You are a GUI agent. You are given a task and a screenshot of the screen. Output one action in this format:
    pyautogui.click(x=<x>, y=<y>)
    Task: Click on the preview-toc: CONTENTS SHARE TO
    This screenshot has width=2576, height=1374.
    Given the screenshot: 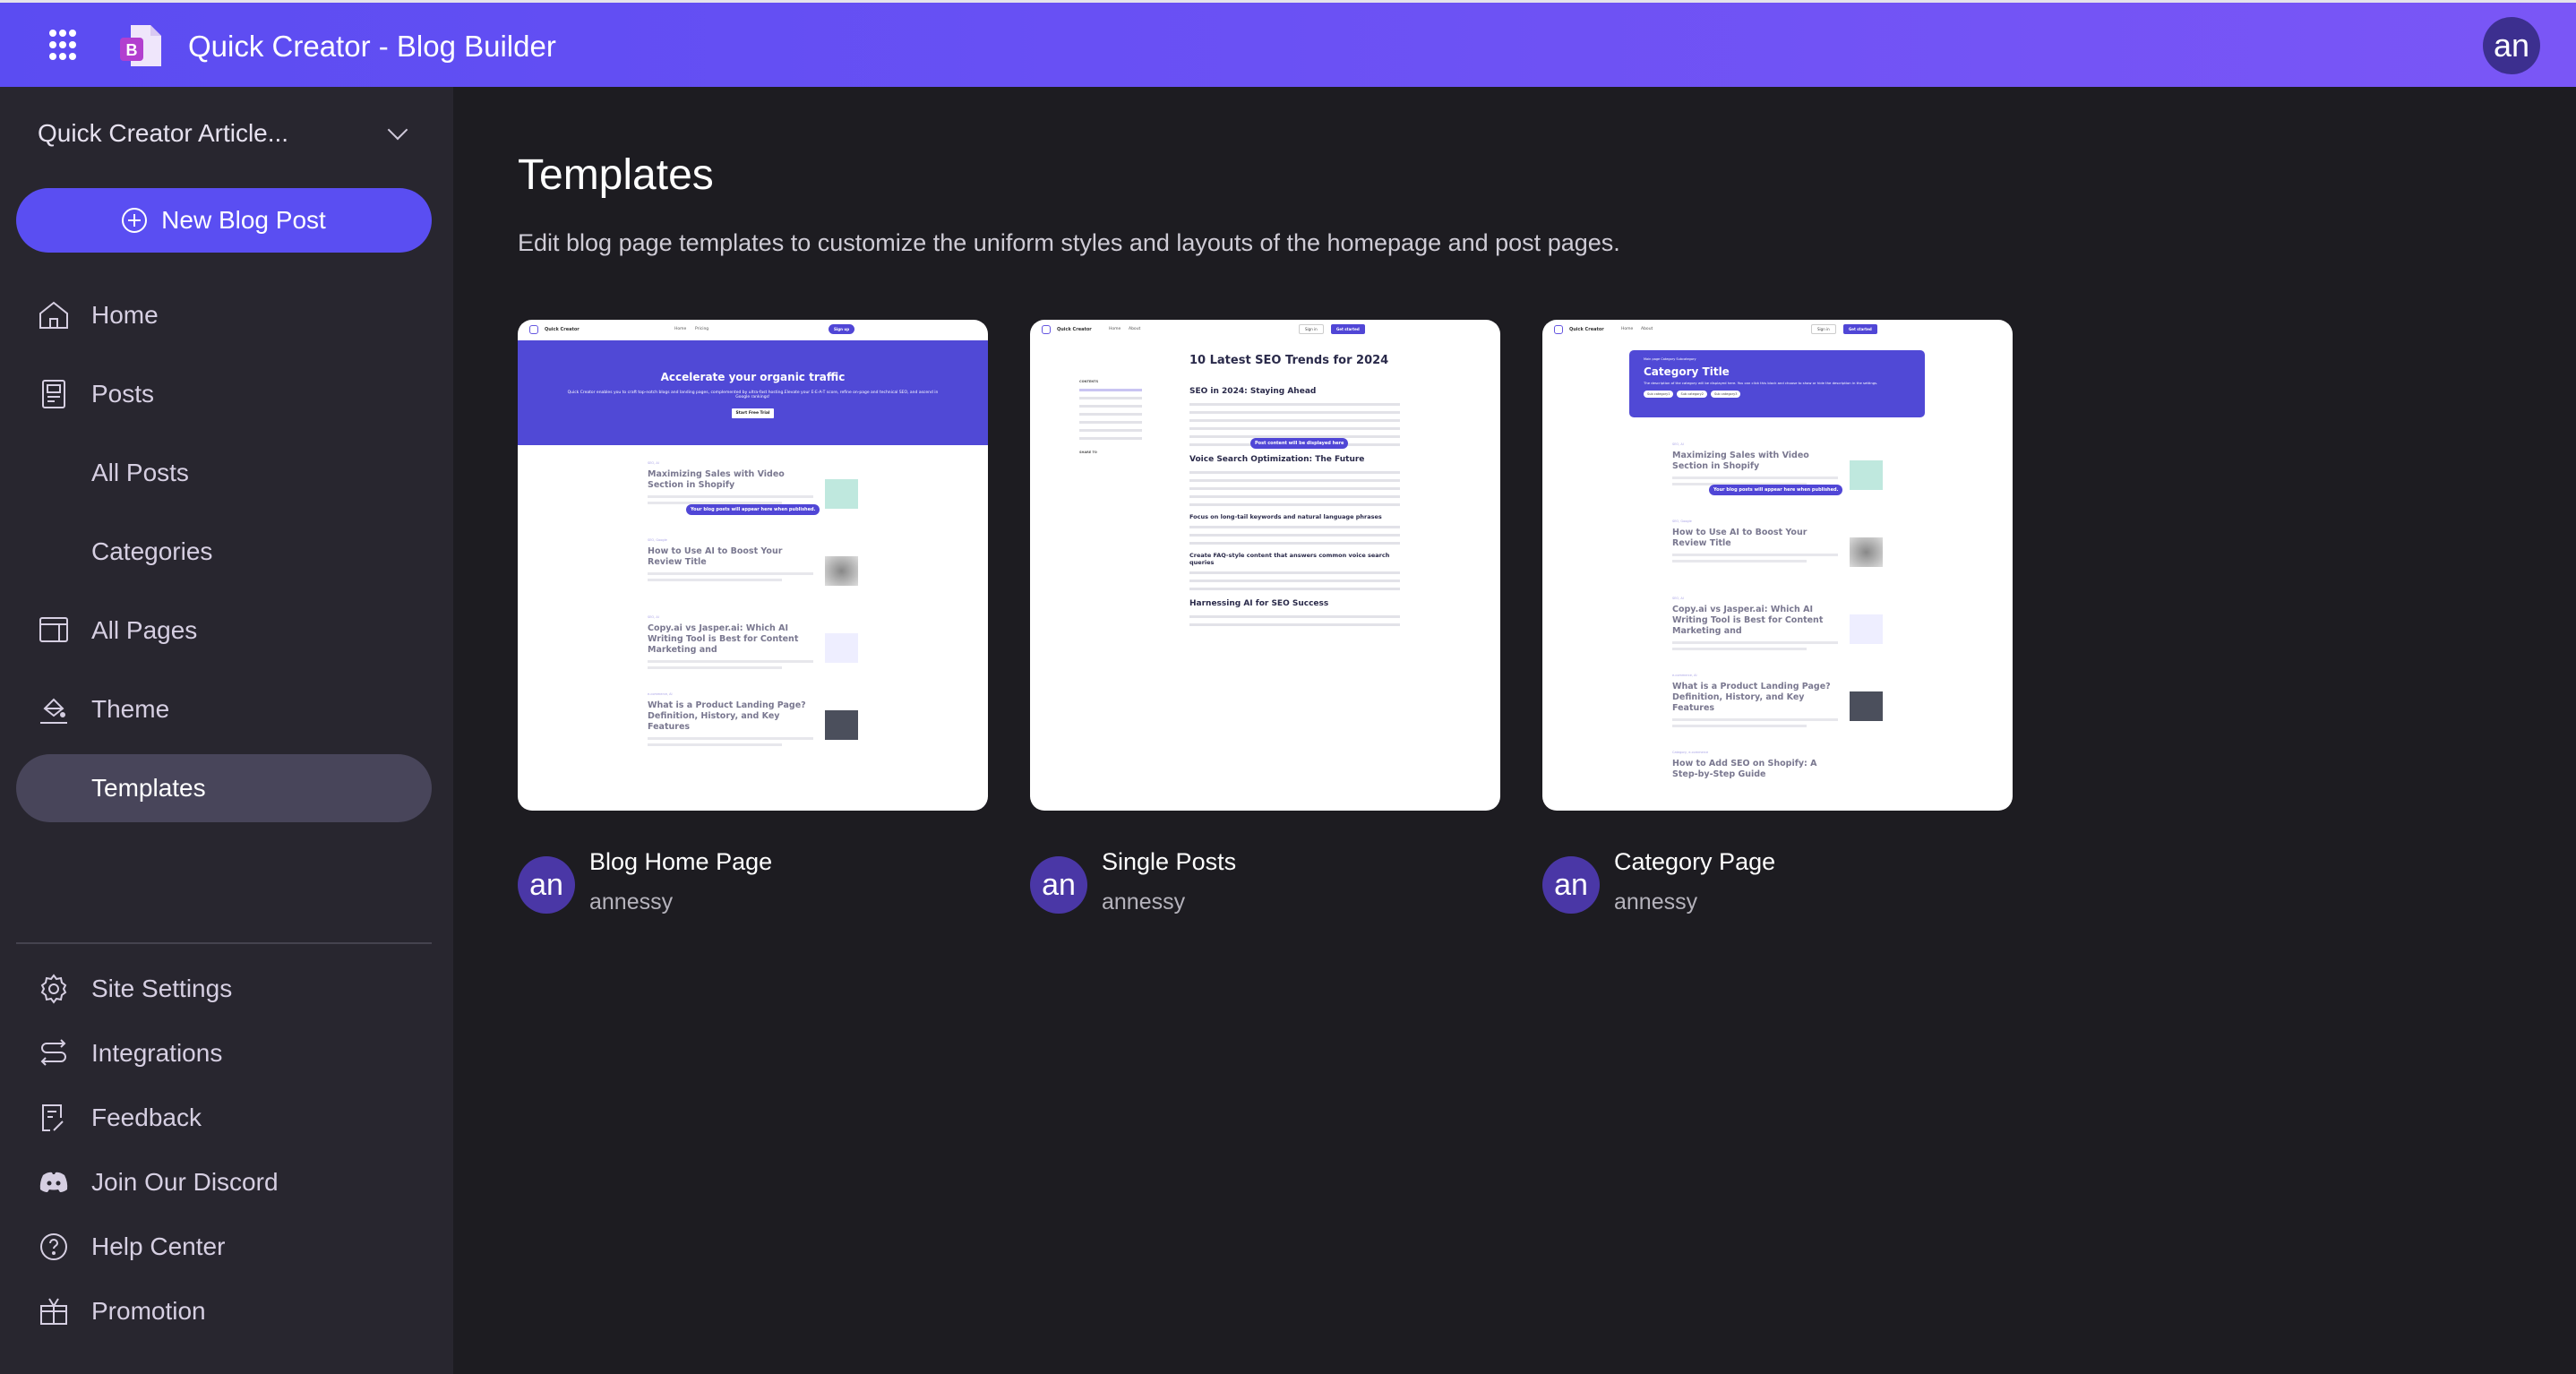 What is the action you would take?
    pyautogui.click(x=1110, y=417)
    